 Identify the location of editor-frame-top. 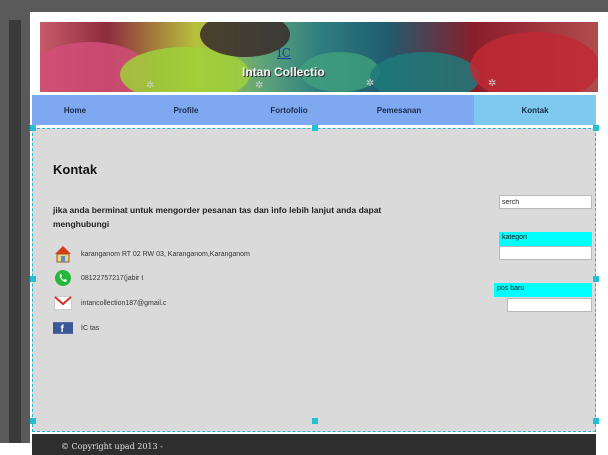
(304, 6).